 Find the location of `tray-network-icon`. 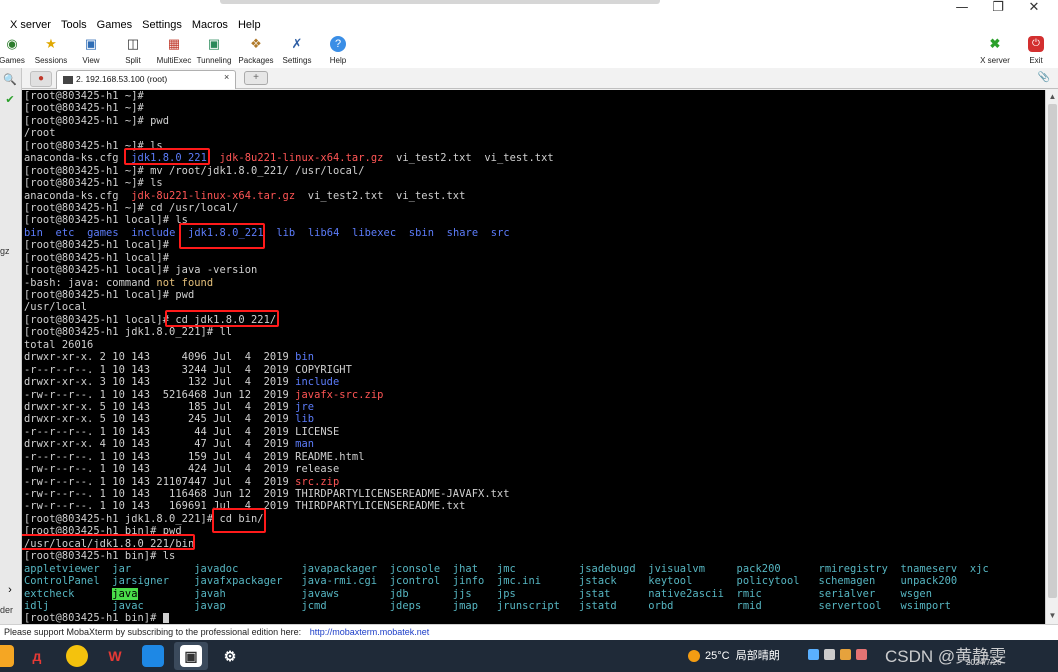

tray-network-icon is located at coordinates (813, 654).